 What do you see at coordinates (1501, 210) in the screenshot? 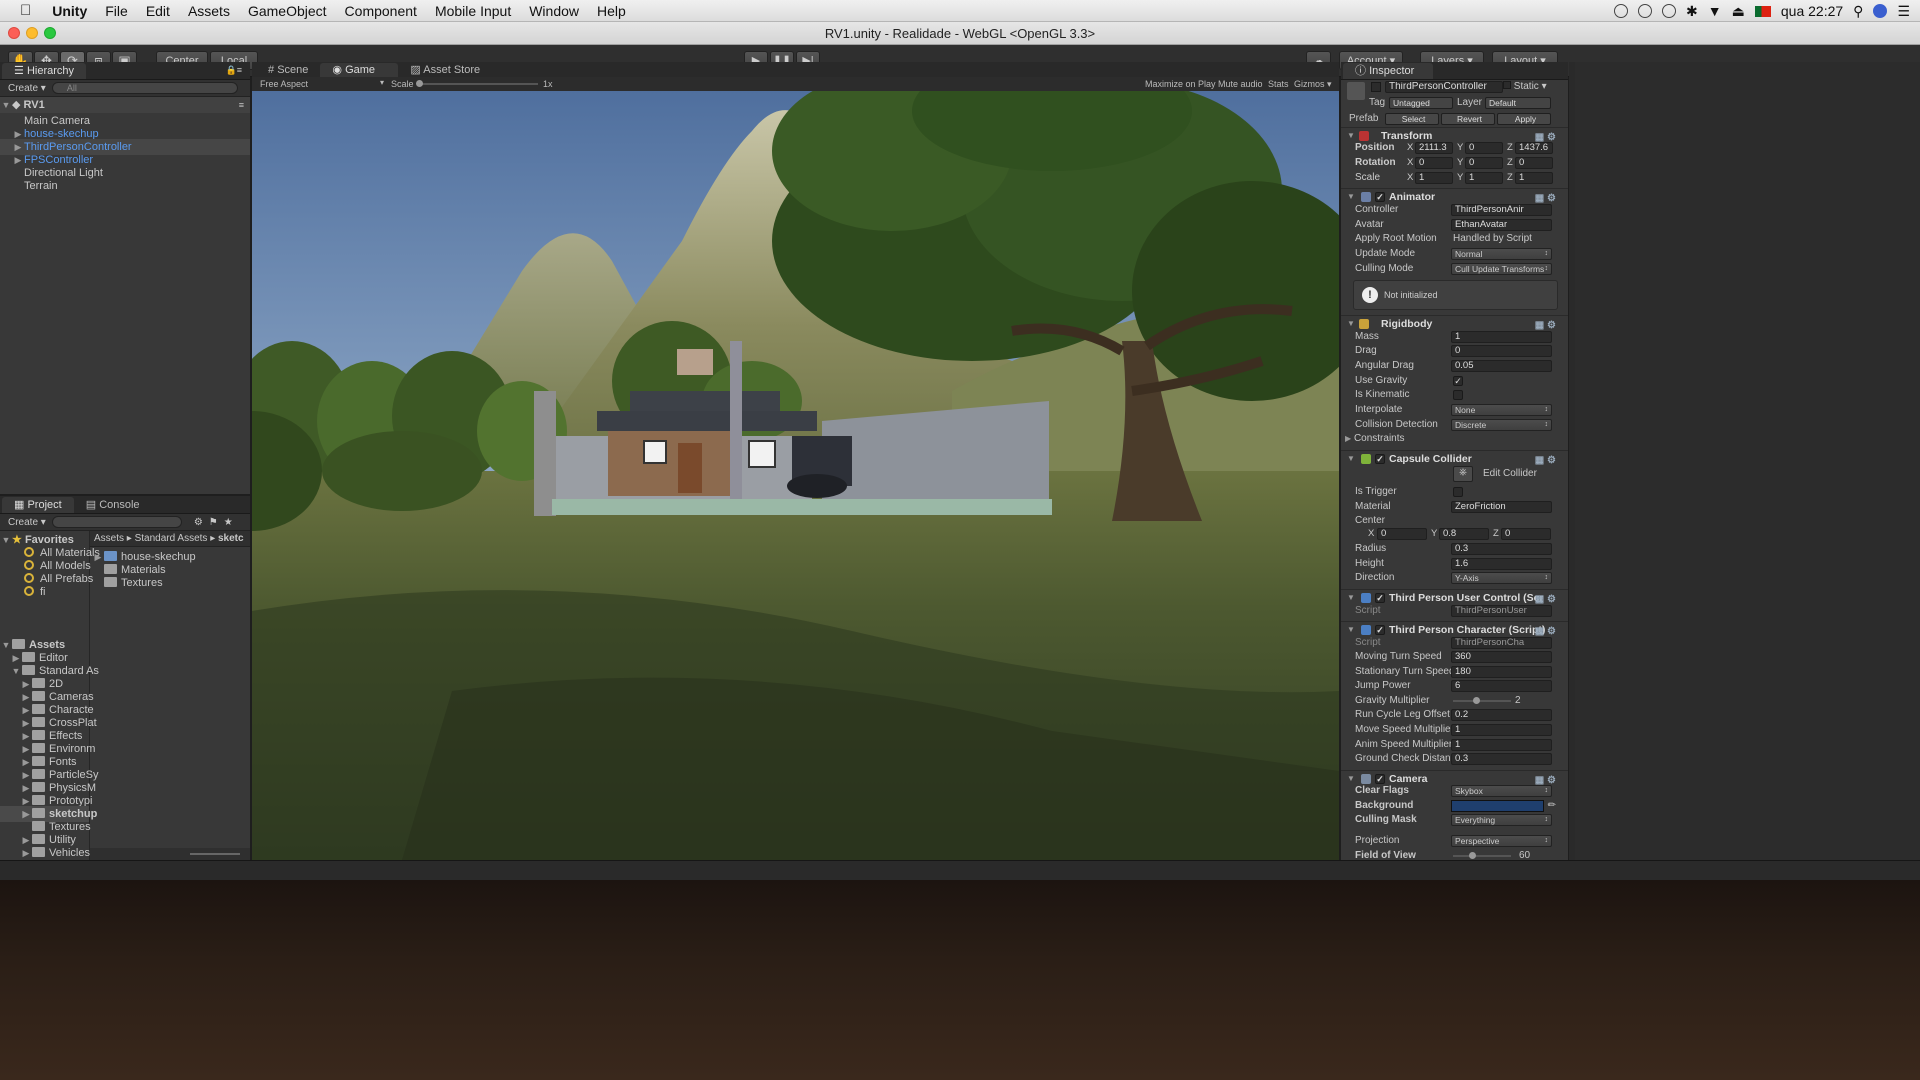
I see `controller-field: ThirdPersonAnir` at bounding box center [1501, 210].